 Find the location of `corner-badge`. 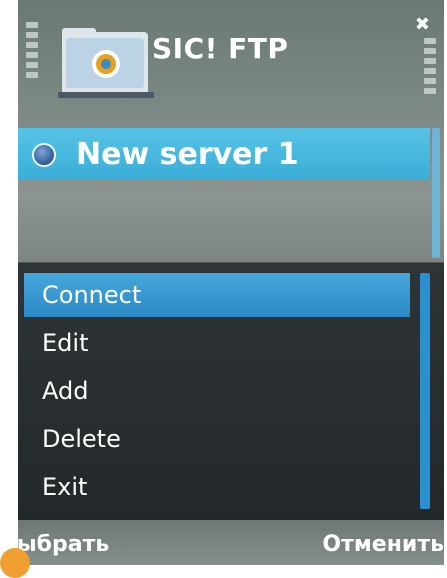

corner-badge is located at coordinates (15, 563).